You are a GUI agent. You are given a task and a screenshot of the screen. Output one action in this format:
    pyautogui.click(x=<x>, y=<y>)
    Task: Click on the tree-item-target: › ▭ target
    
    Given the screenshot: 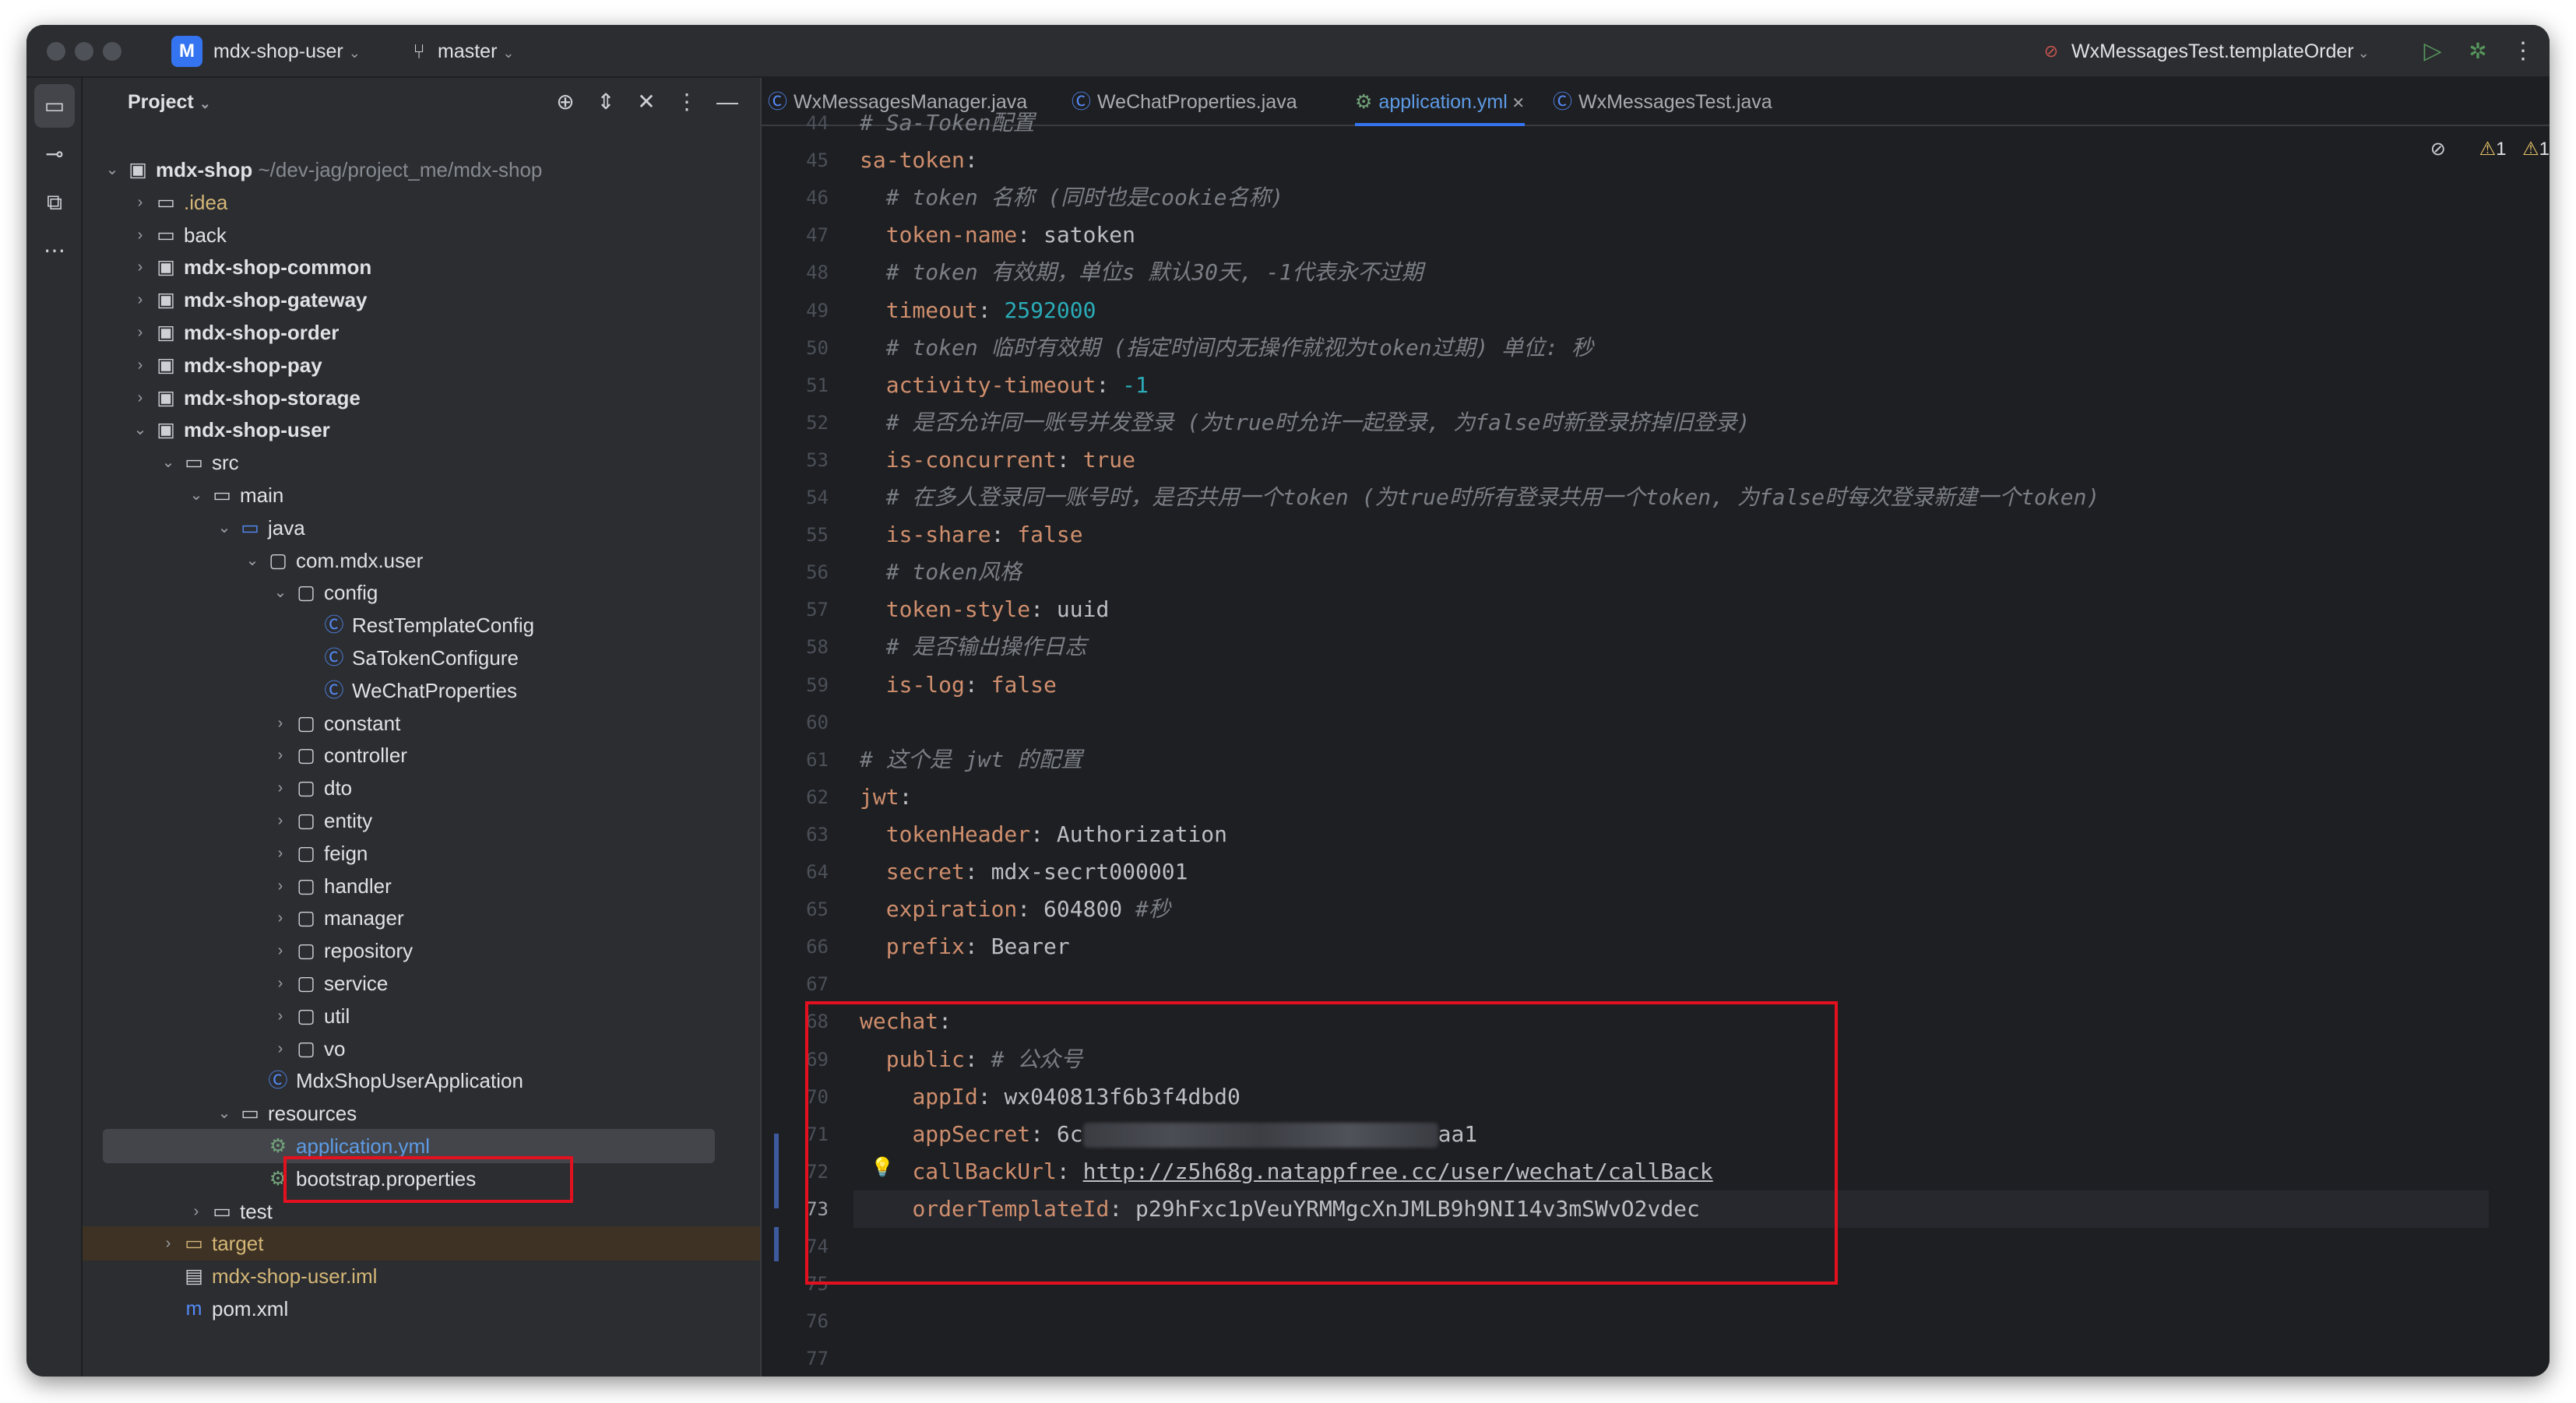 What is the action you would take?
    pyautogui.click(x=421, y=1243)
    